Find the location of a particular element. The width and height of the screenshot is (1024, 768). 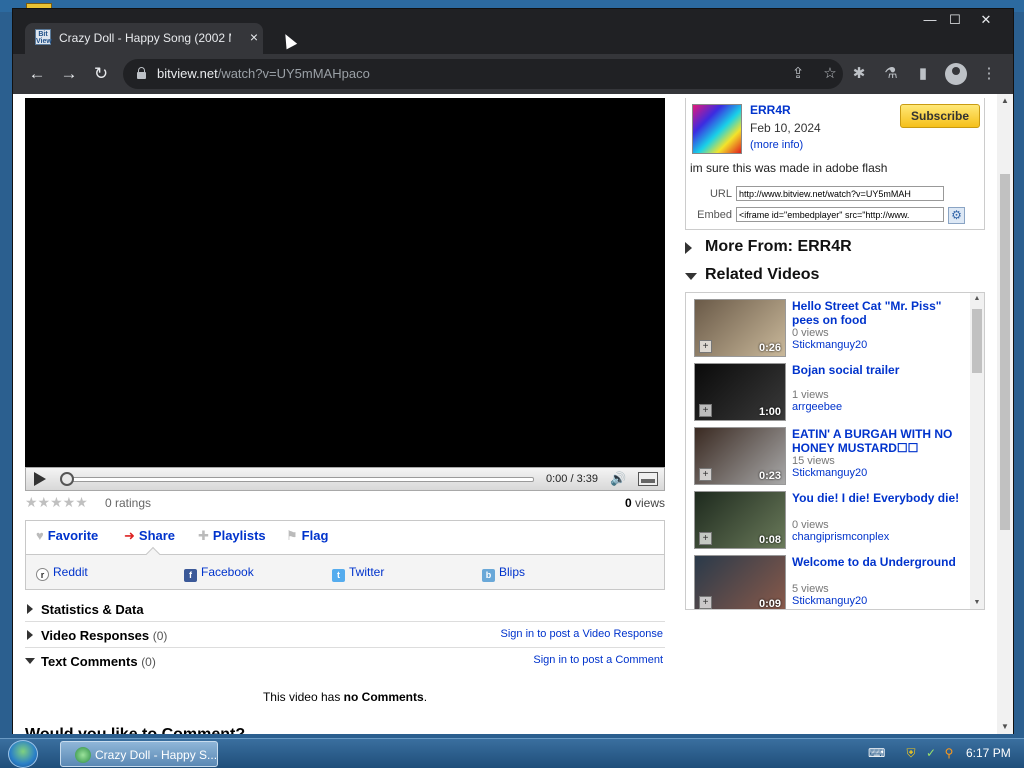

sign-in-comment-link: Sign in to post a Comment is located at coordinates (598, 660).